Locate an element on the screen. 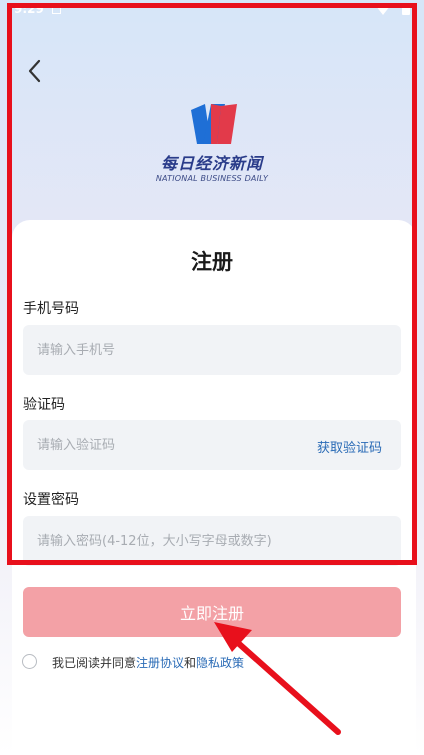  status-time: 9:29 is located at coordinates (29, 9).